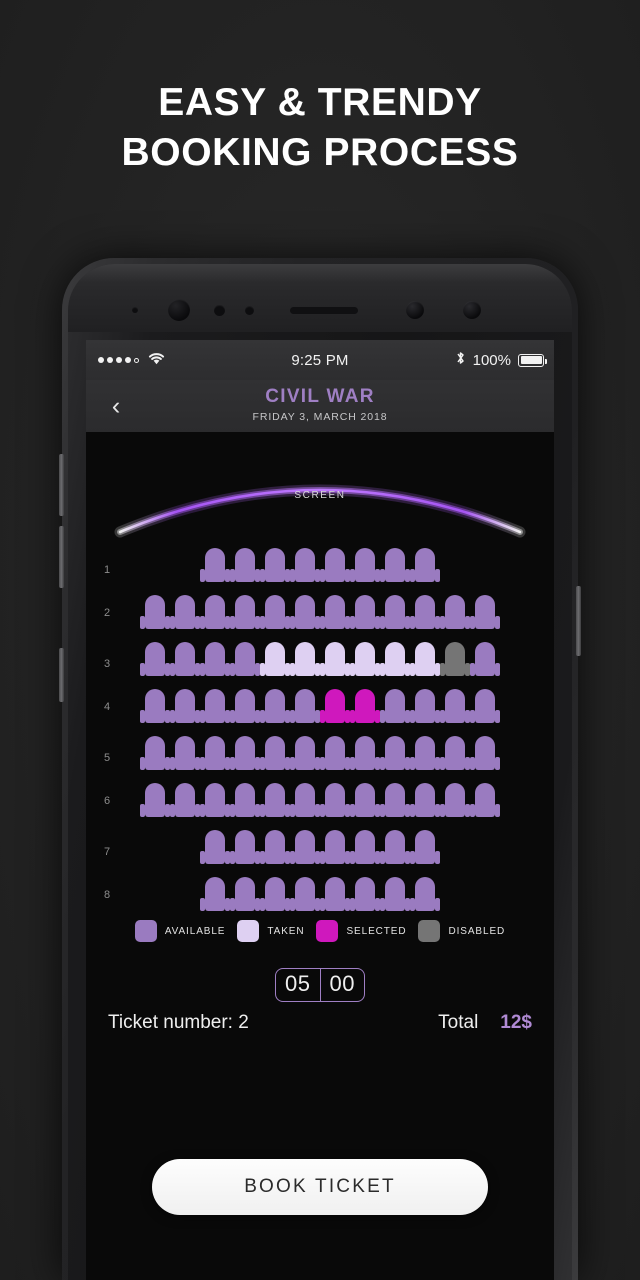 The image size is (640, 1280). I want to click on light-sensor-icon, so click(415, 310).